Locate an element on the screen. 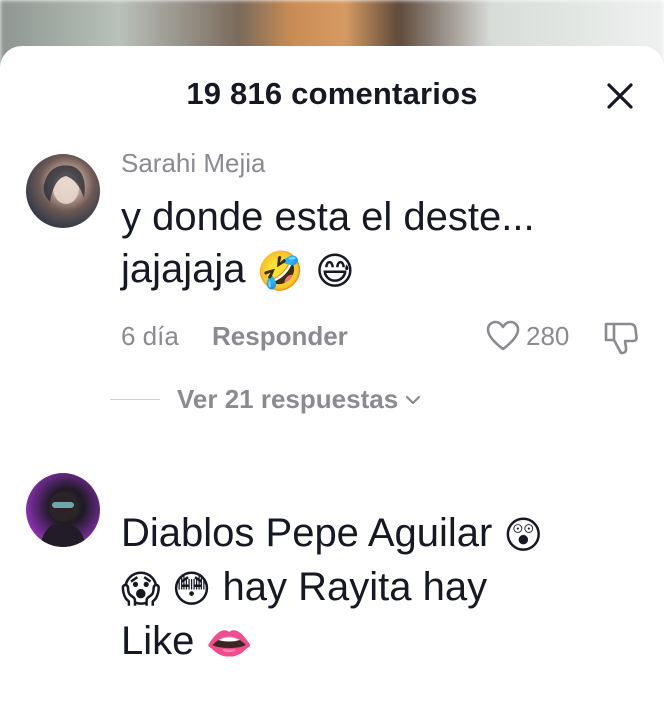 The height and width of the screenshot is (706, 664). chevron-down-icon is located at coordinates (413, 399).